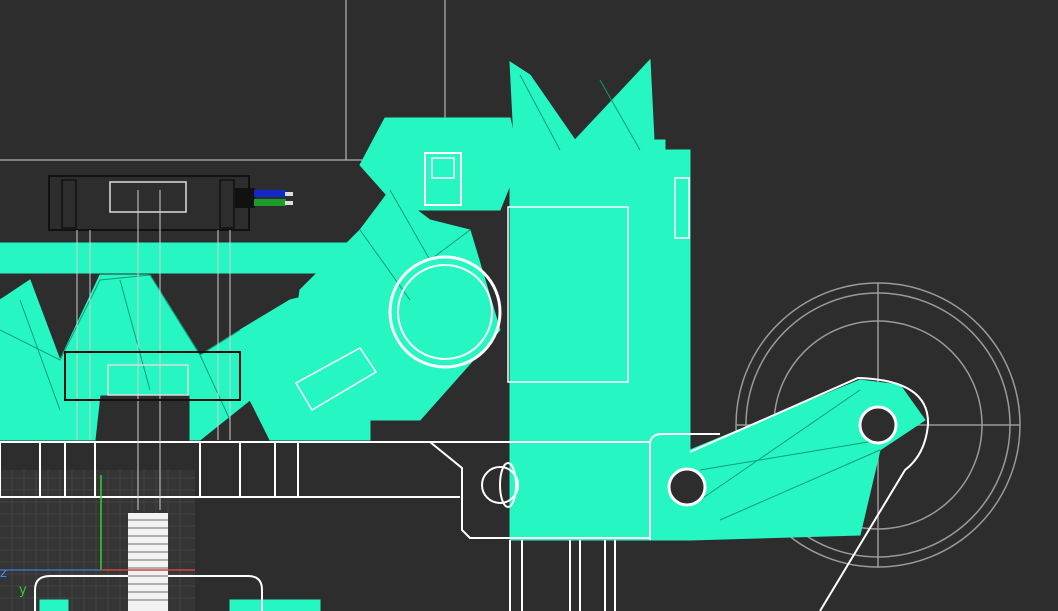 This screenshot has height=611, width=1058. I want to click on wire-connector, so click(264, 198).